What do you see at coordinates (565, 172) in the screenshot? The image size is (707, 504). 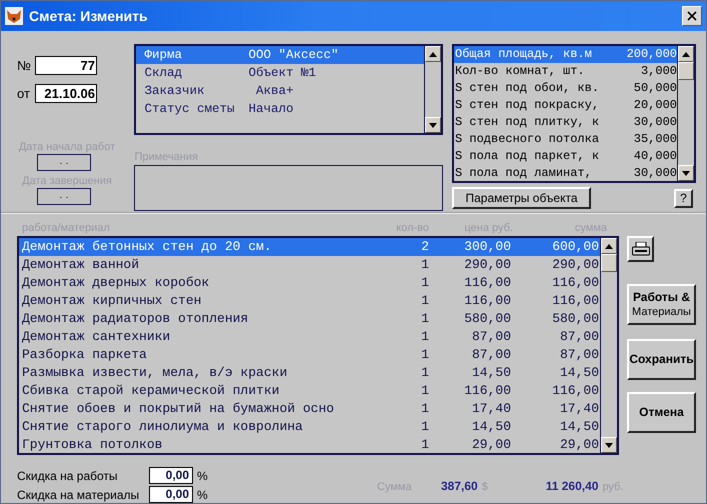 I see `param-row: S пола под ламинат, 30,000` at bounding box center [565, 172].